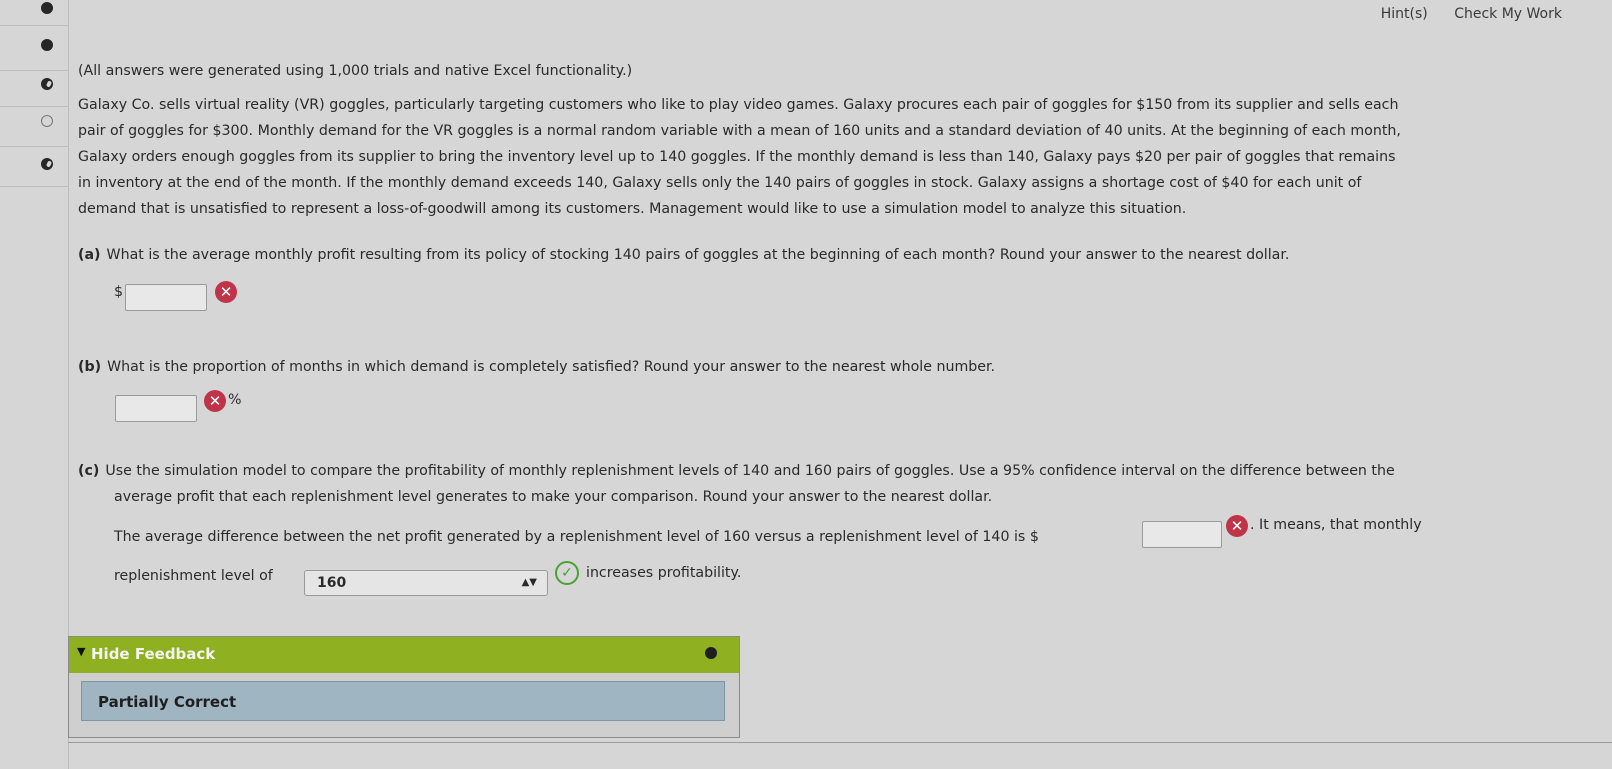 Image resolution: width=1612 pixels, height=769 pixels. I want to click on part-c-difference-input, so click(1182, 534).